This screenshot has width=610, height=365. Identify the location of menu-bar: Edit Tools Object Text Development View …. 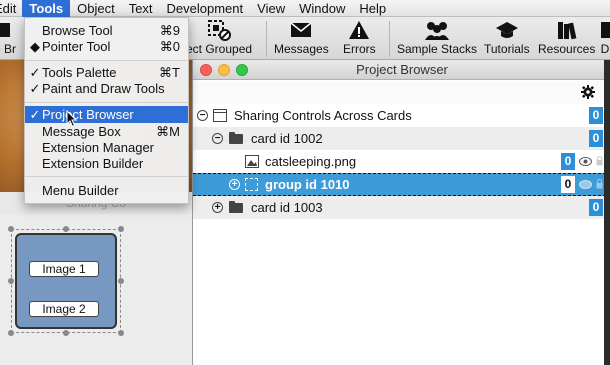
(305, 8).